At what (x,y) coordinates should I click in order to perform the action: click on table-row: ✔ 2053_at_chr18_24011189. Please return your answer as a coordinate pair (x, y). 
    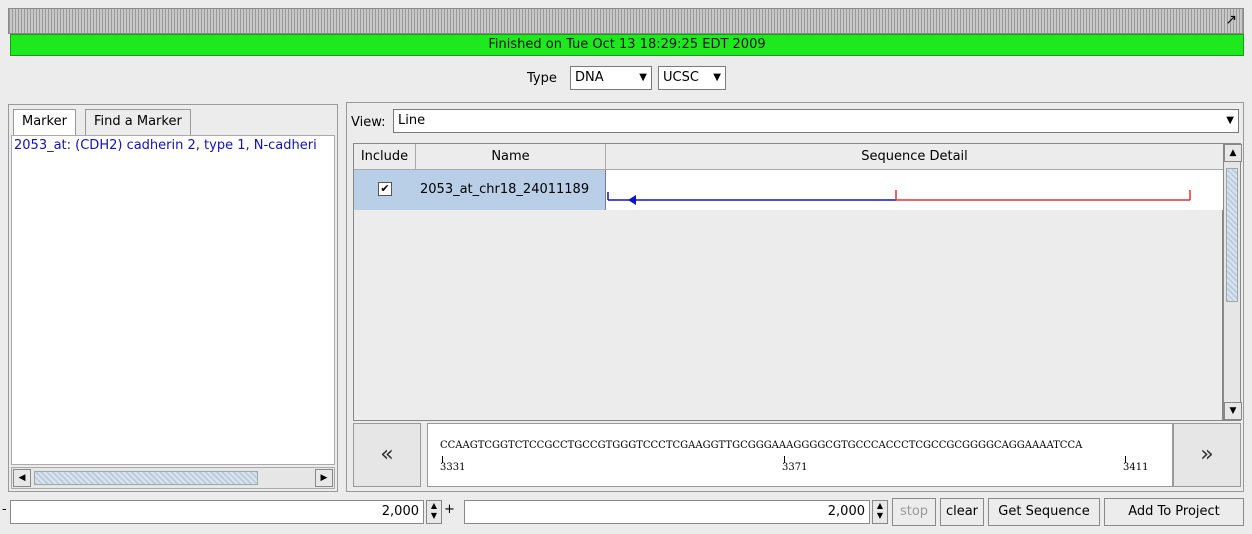
    Looking at the image, I should click on (789, 190).